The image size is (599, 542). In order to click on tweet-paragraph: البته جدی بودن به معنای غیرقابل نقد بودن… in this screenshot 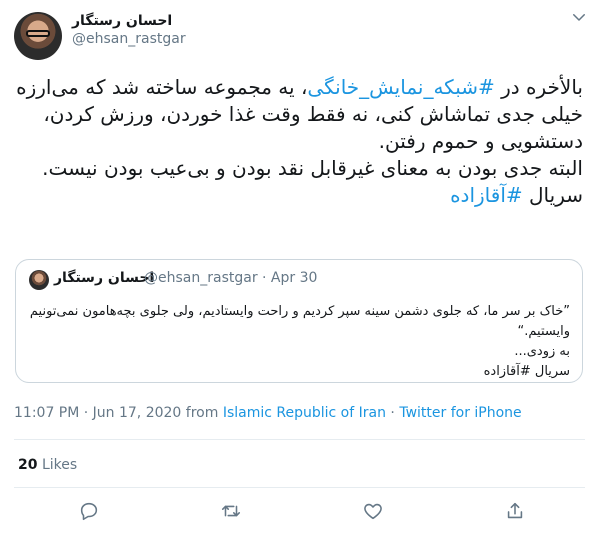, I will do `click(298, 168)`.